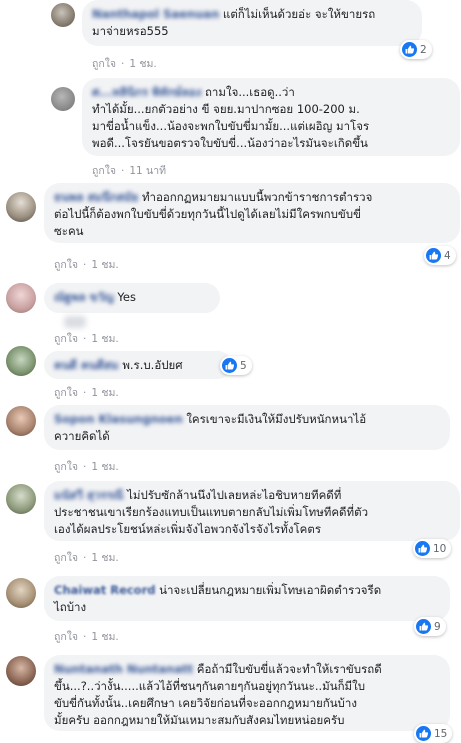 The height and width of the screenshot is (743, 461). Describe the element at coordinates (75, 322) in the screenshot. I see `blurred-region` at that location.